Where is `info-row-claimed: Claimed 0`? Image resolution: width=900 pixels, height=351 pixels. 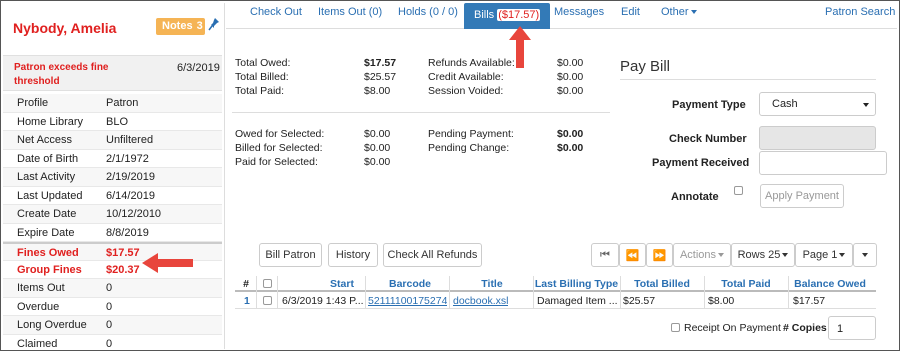 info-row-claimed: Claimed 0 is located at coordinates (112, 343).